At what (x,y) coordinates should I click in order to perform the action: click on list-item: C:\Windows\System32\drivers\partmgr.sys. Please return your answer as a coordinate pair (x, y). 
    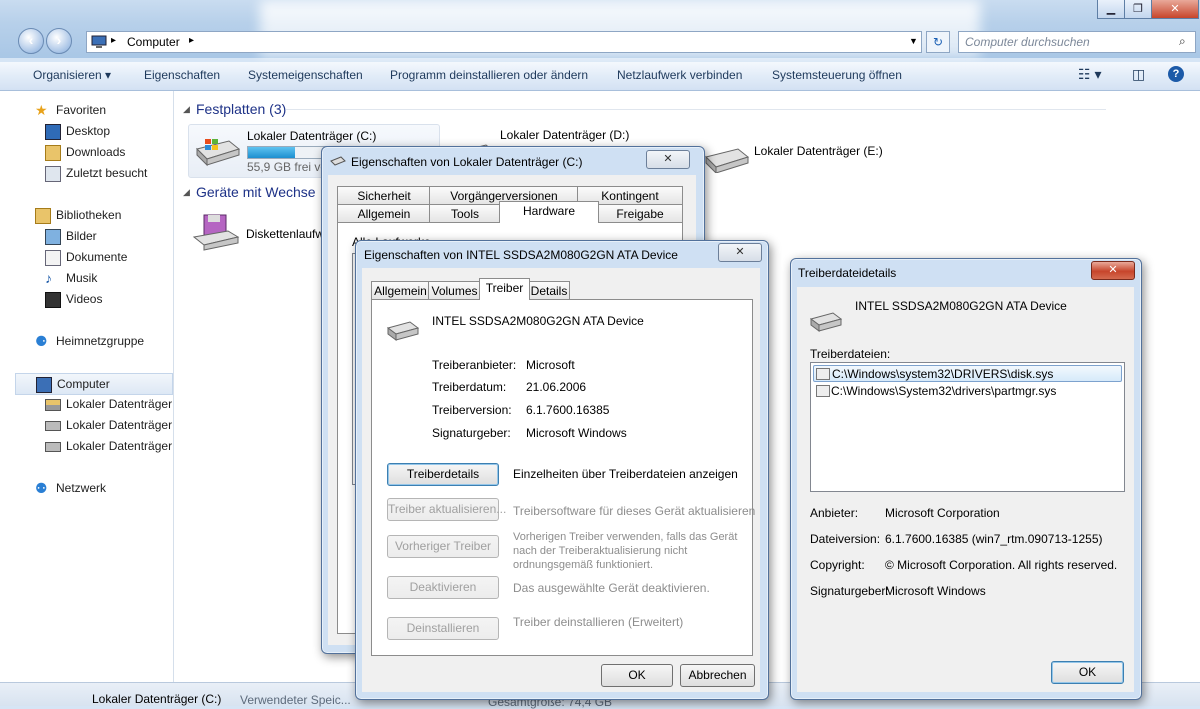
    Looking at the image, I should click on (967, 390).